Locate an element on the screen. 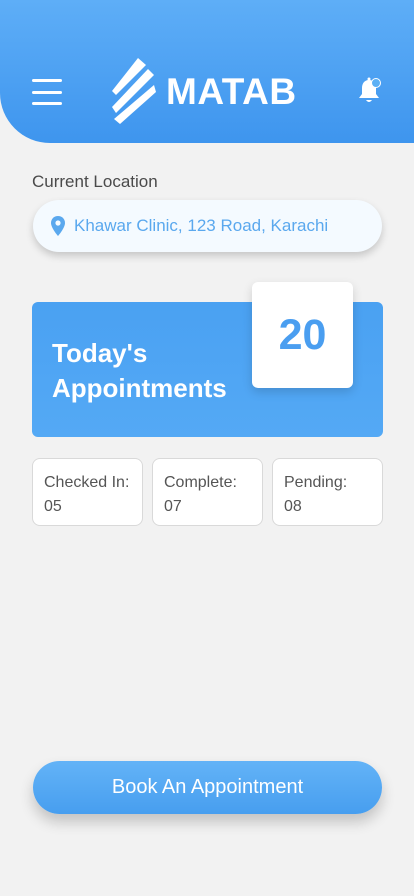 This screenshot has height=896, width=414. stat-value: 07 is located at coordinates (173, 506).